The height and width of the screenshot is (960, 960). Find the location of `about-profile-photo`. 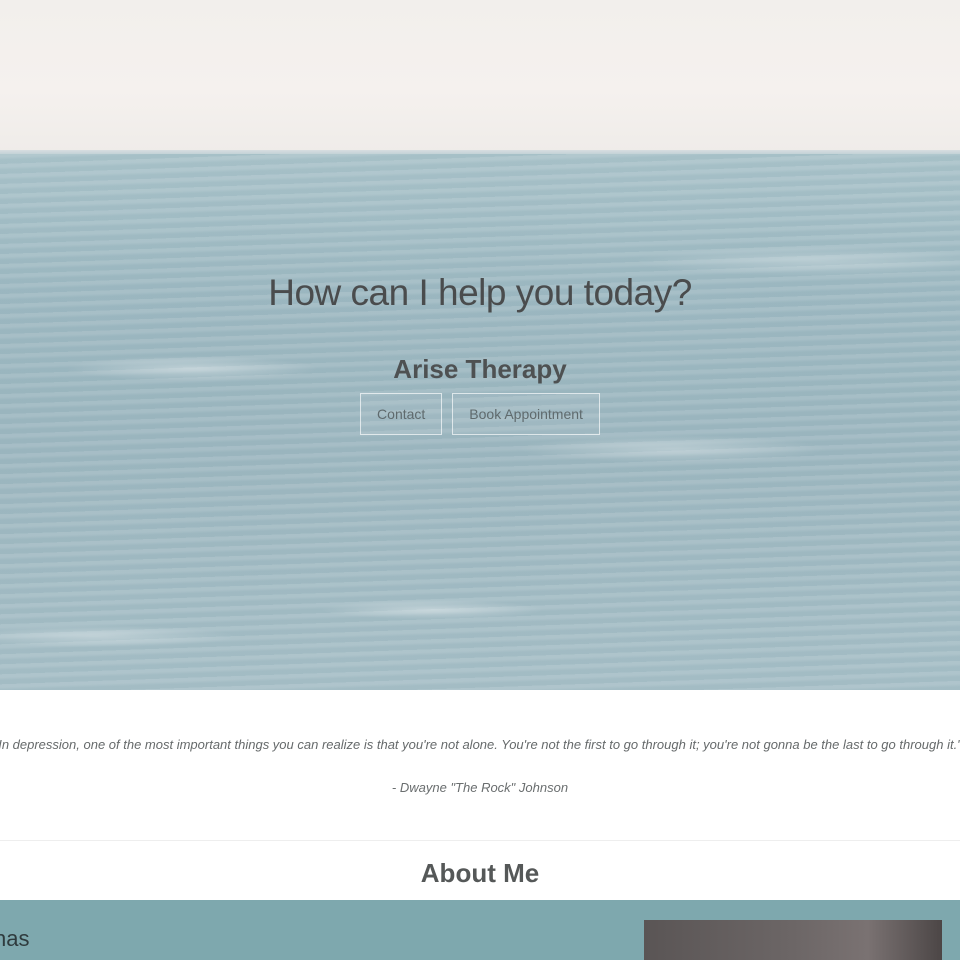

about-profile-photo is located at coordinates (793, 940).